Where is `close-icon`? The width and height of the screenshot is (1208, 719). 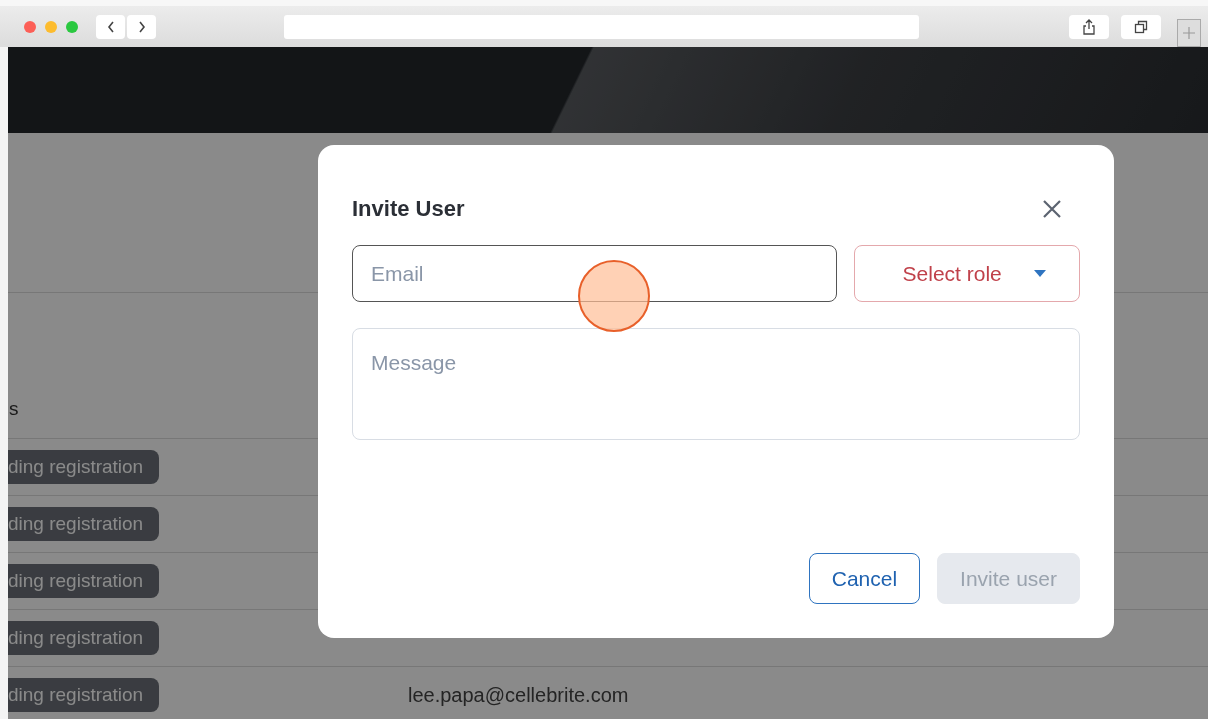
close-icon is located at coordinates (1052, 209).